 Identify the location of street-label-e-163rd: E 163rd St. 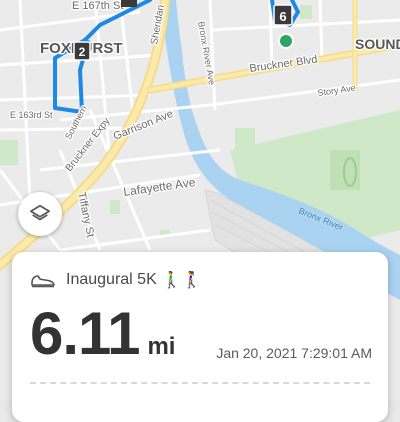
(31, 115).